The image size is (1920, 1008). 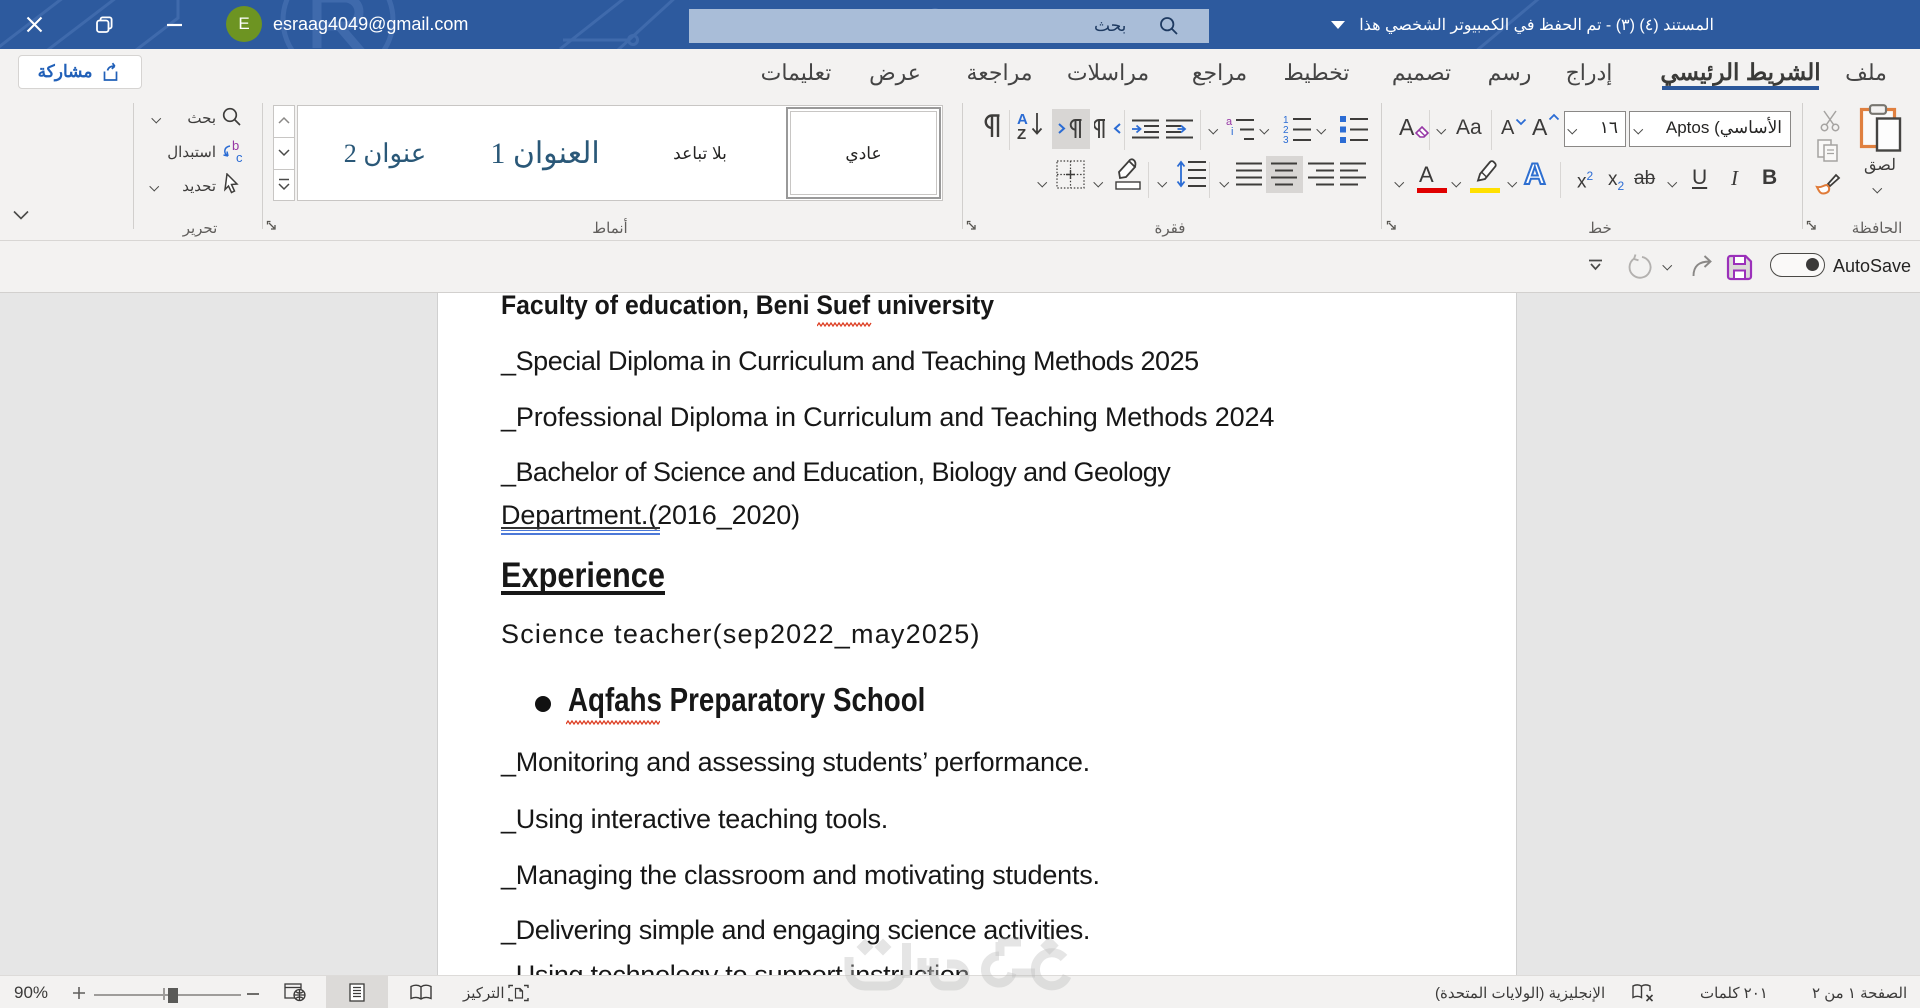 I want to click on svg-text: c, so click(x=239, y=157).